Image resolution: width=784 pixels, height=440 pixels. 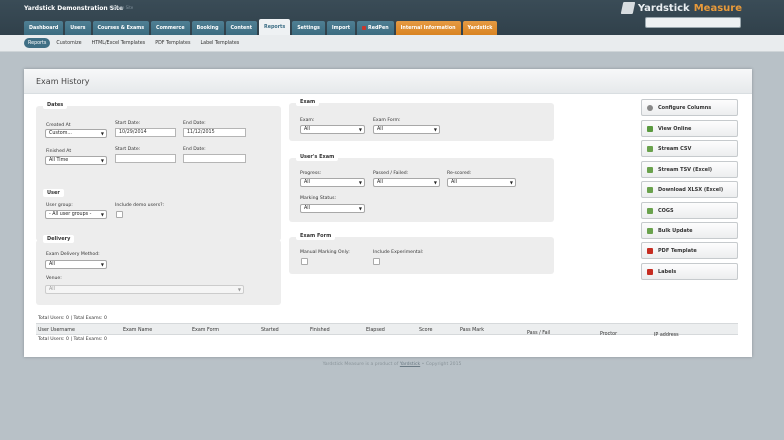 I want to click on bulk-update-button: Bulk Update, so click(x=689, y=230).